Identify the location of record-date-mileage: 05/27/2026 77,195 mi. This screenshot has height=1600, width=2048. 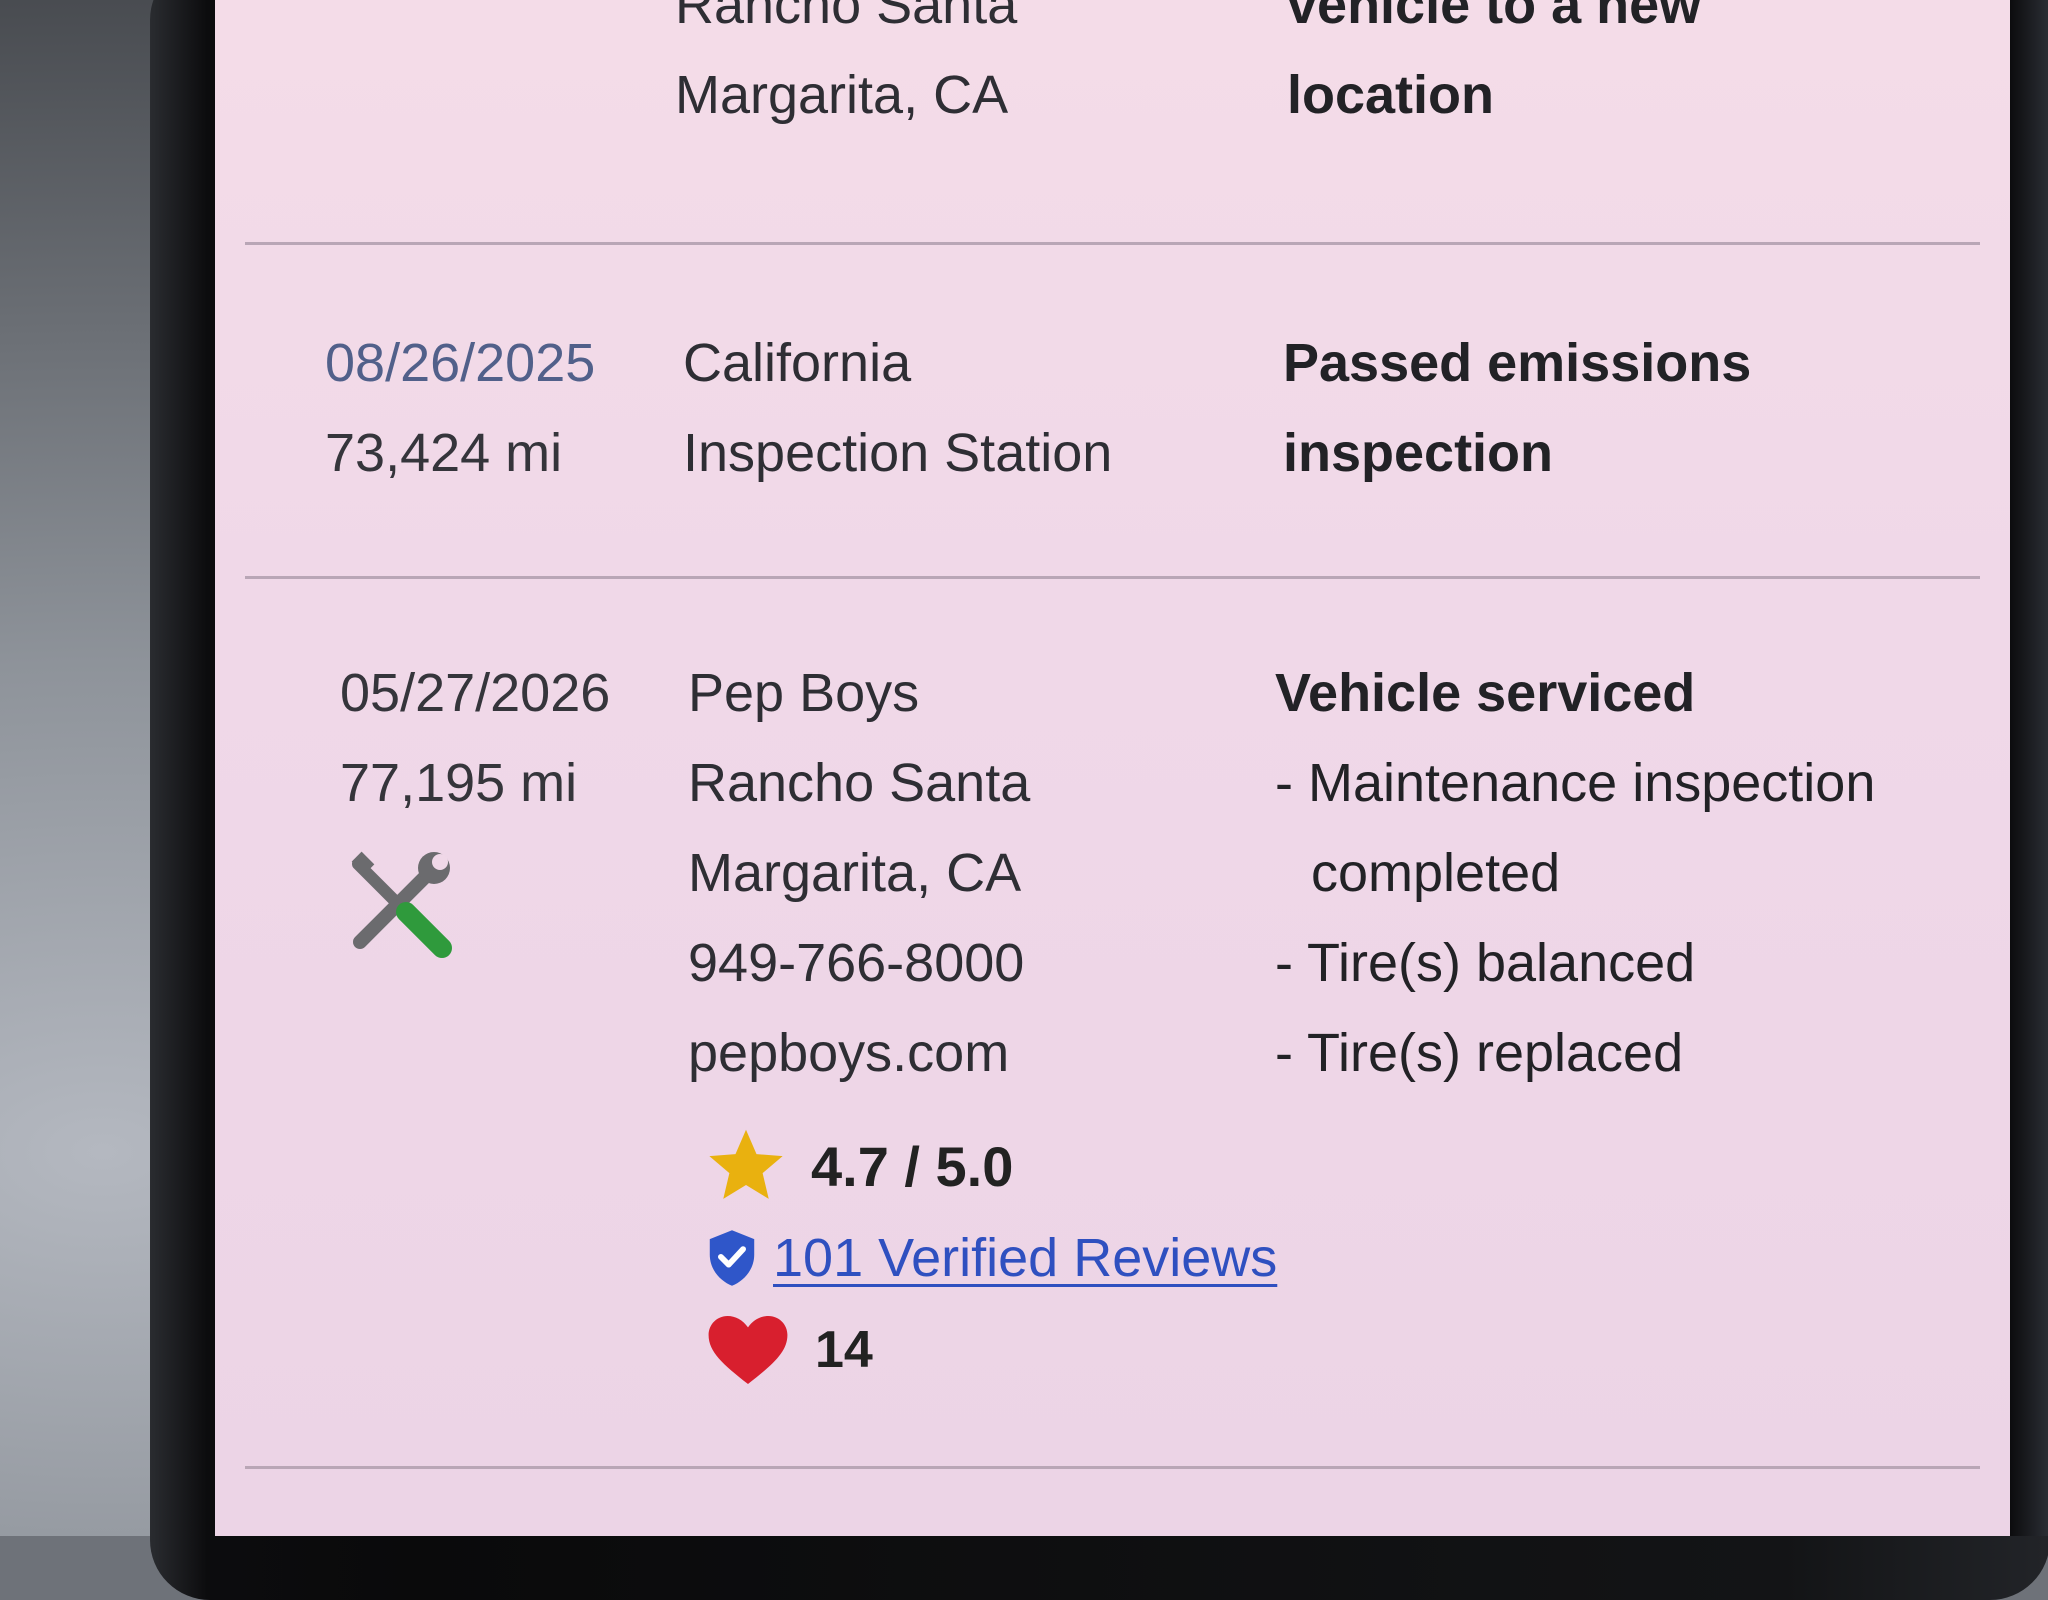
(475, 807).